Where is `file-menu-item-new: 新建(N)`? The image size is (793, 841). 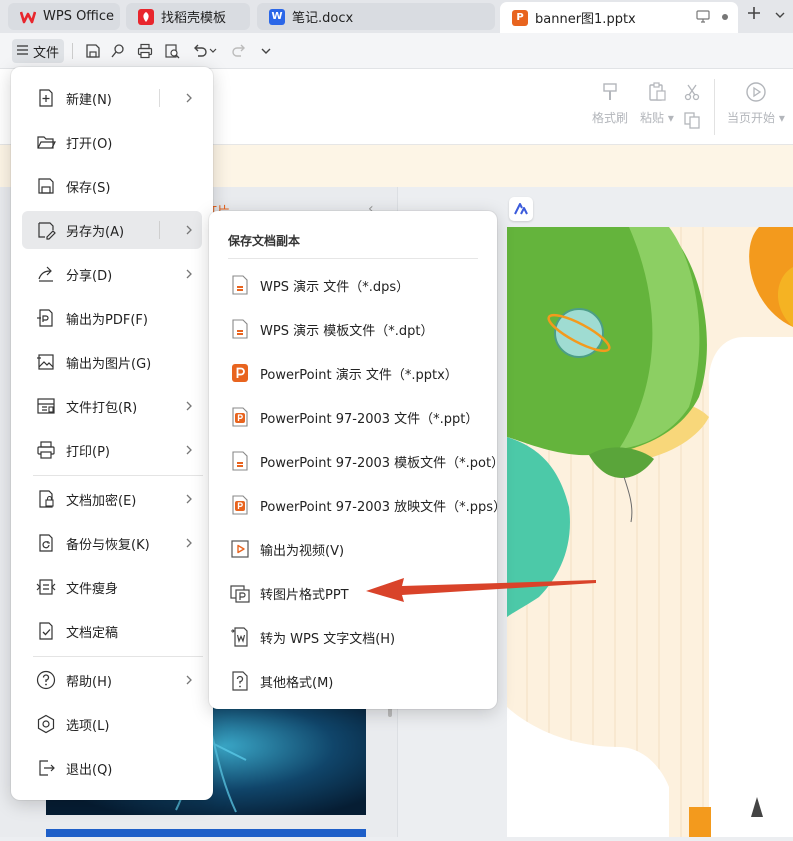
file-menu-item-new: 新建(N) is located at coordinates (112, 98).